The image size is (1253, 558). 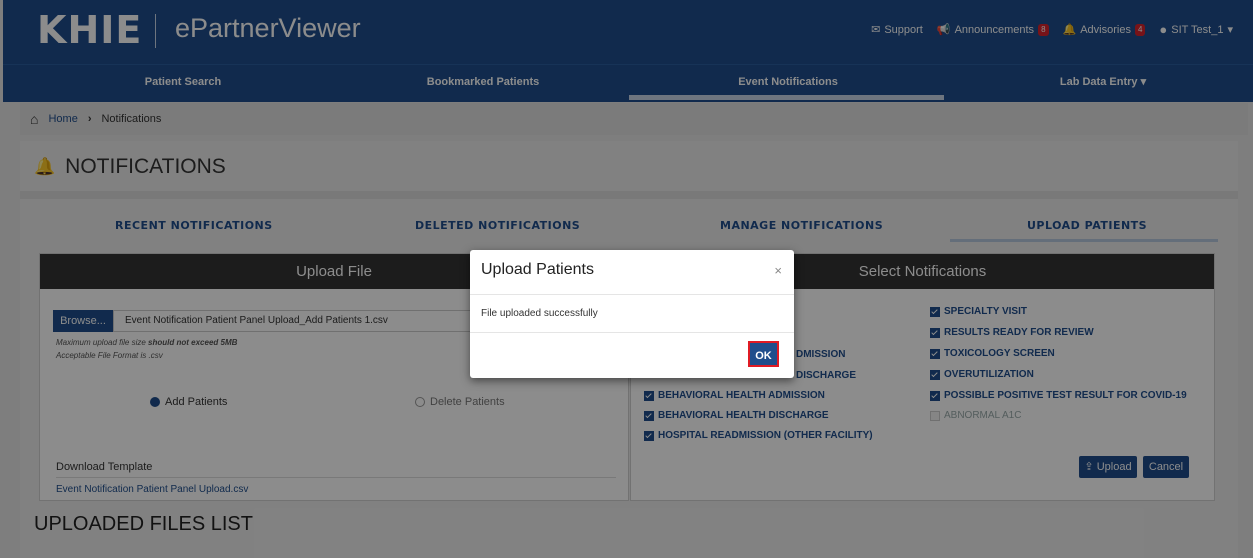 What do you see at coordinates (539, 313) in the screenshot?
I see `modal-message: File uploaded successfully` at bounding box center [539, 313].